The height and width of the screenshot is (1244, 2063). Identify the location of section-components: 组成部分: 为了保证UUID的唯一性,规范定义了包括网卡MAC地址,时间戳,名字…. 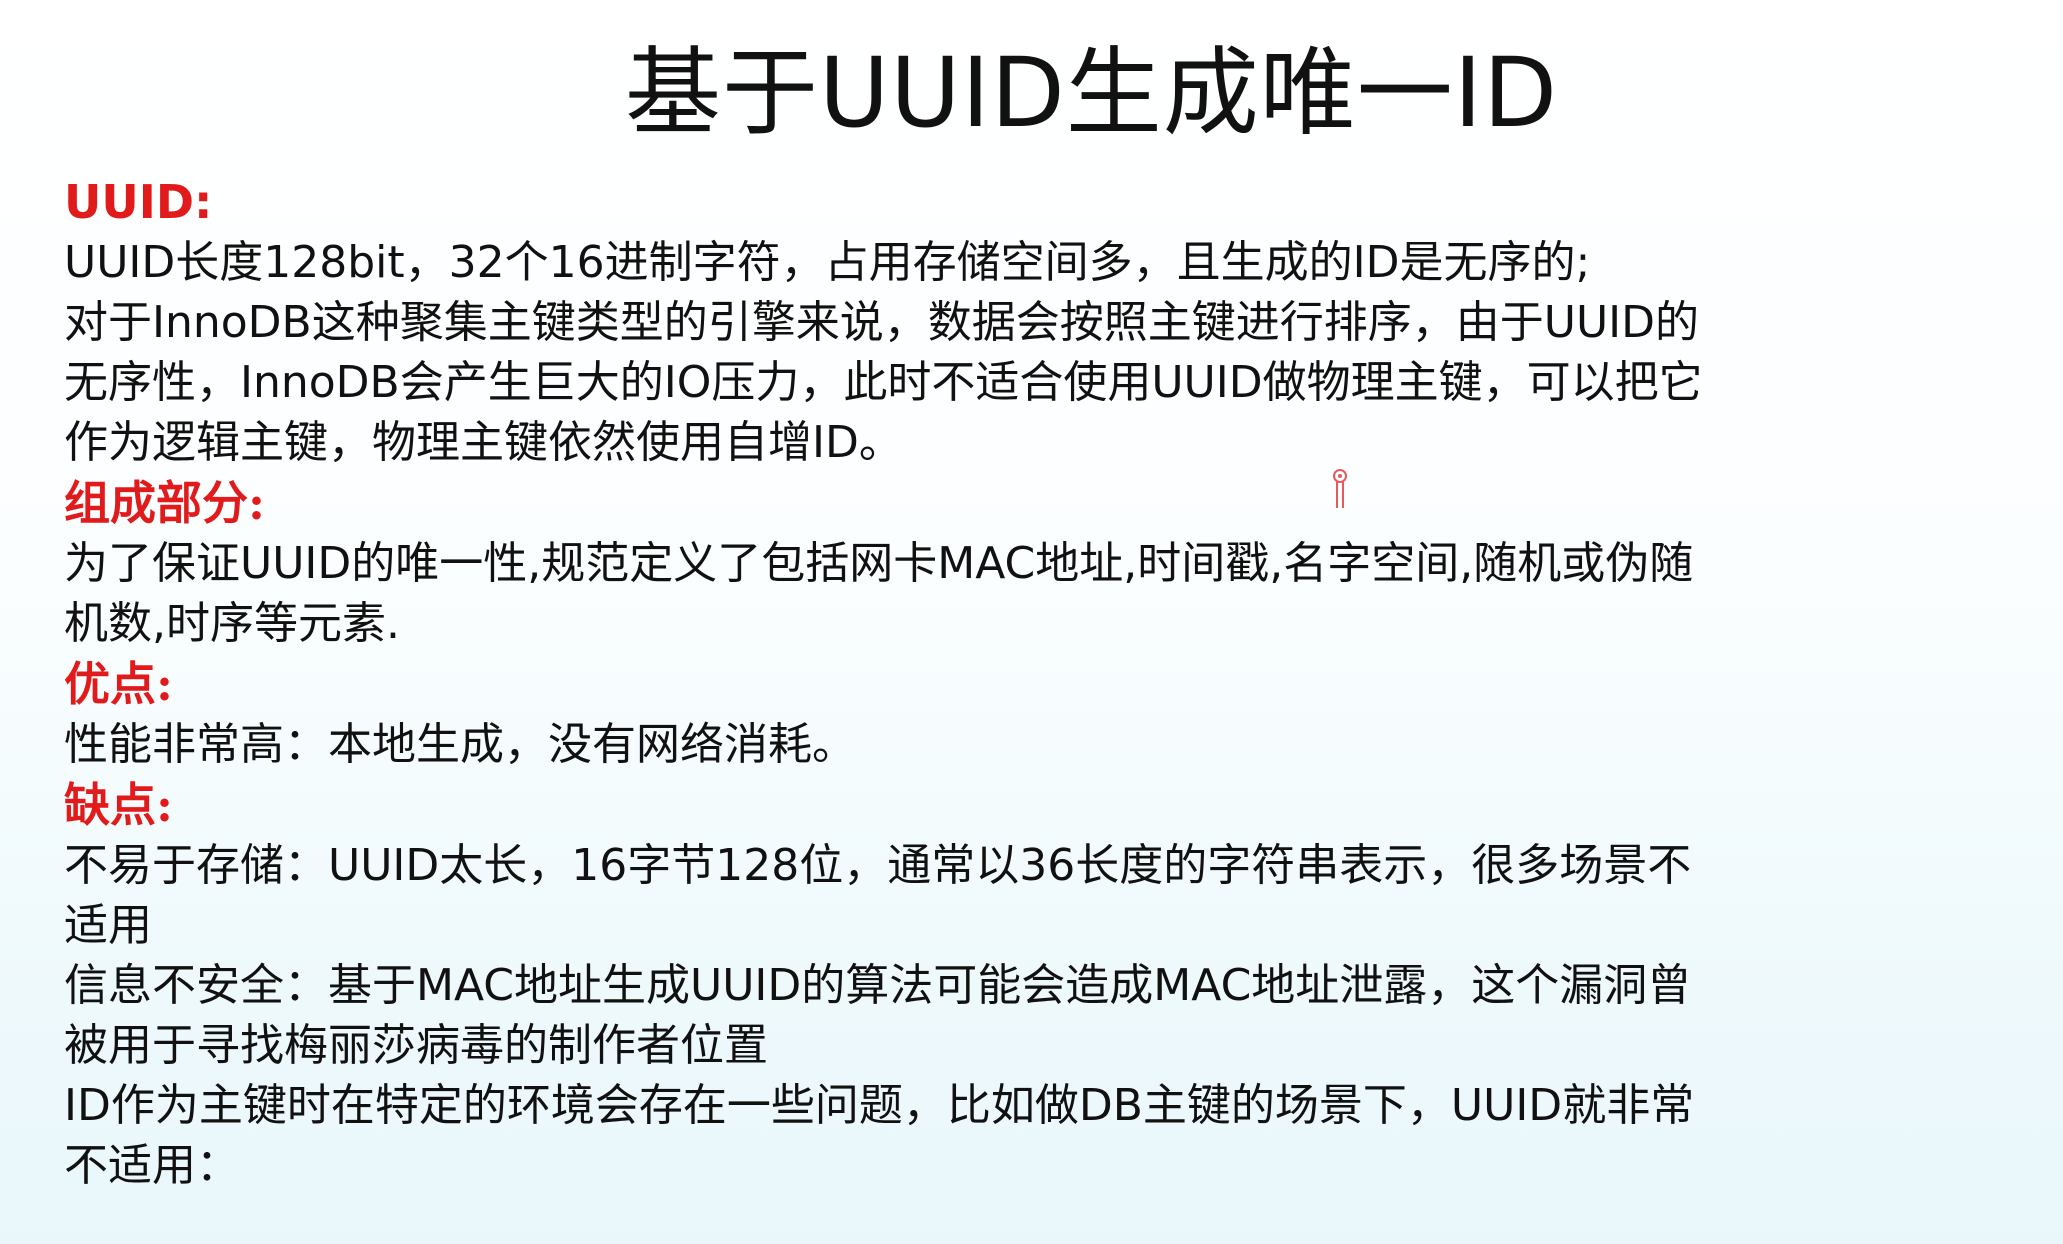
(1014, 563).